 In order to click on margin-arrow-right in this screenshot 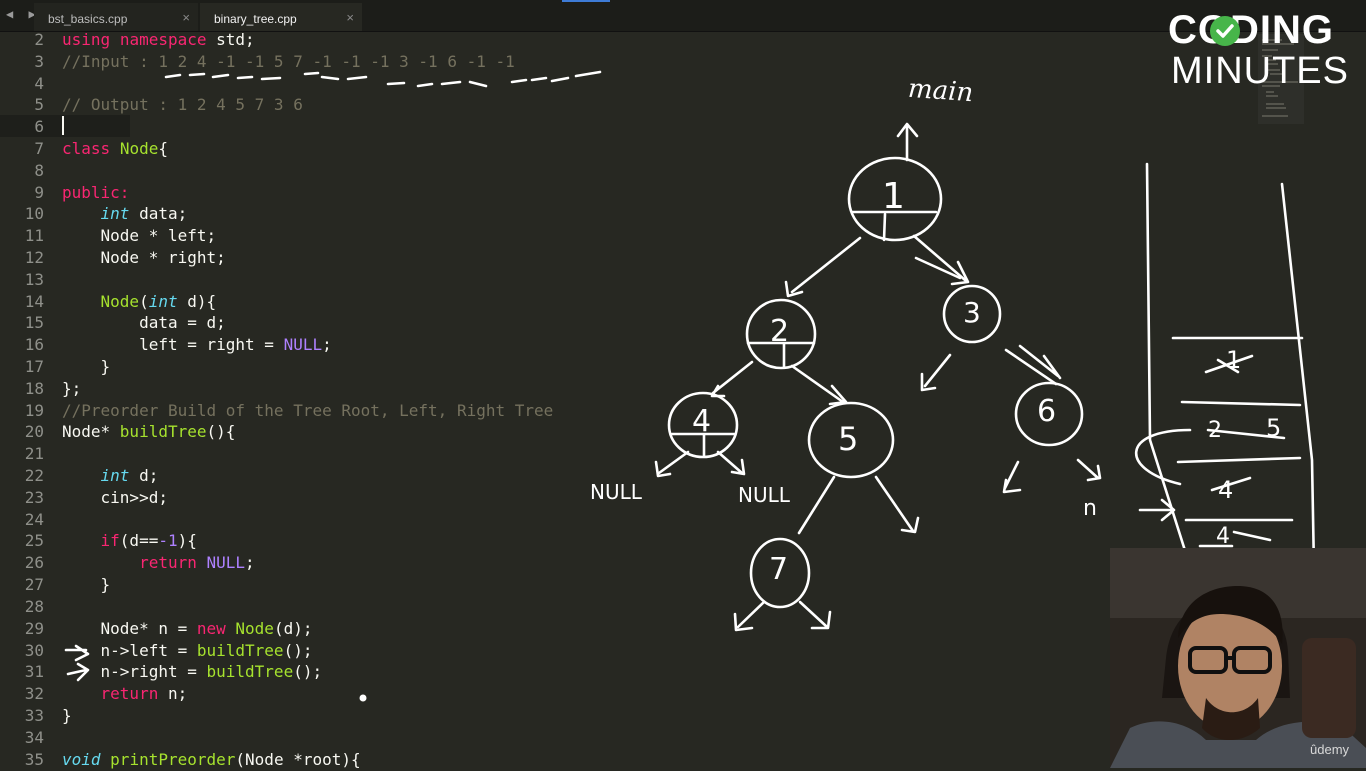, I will do `click(78, 672)`.